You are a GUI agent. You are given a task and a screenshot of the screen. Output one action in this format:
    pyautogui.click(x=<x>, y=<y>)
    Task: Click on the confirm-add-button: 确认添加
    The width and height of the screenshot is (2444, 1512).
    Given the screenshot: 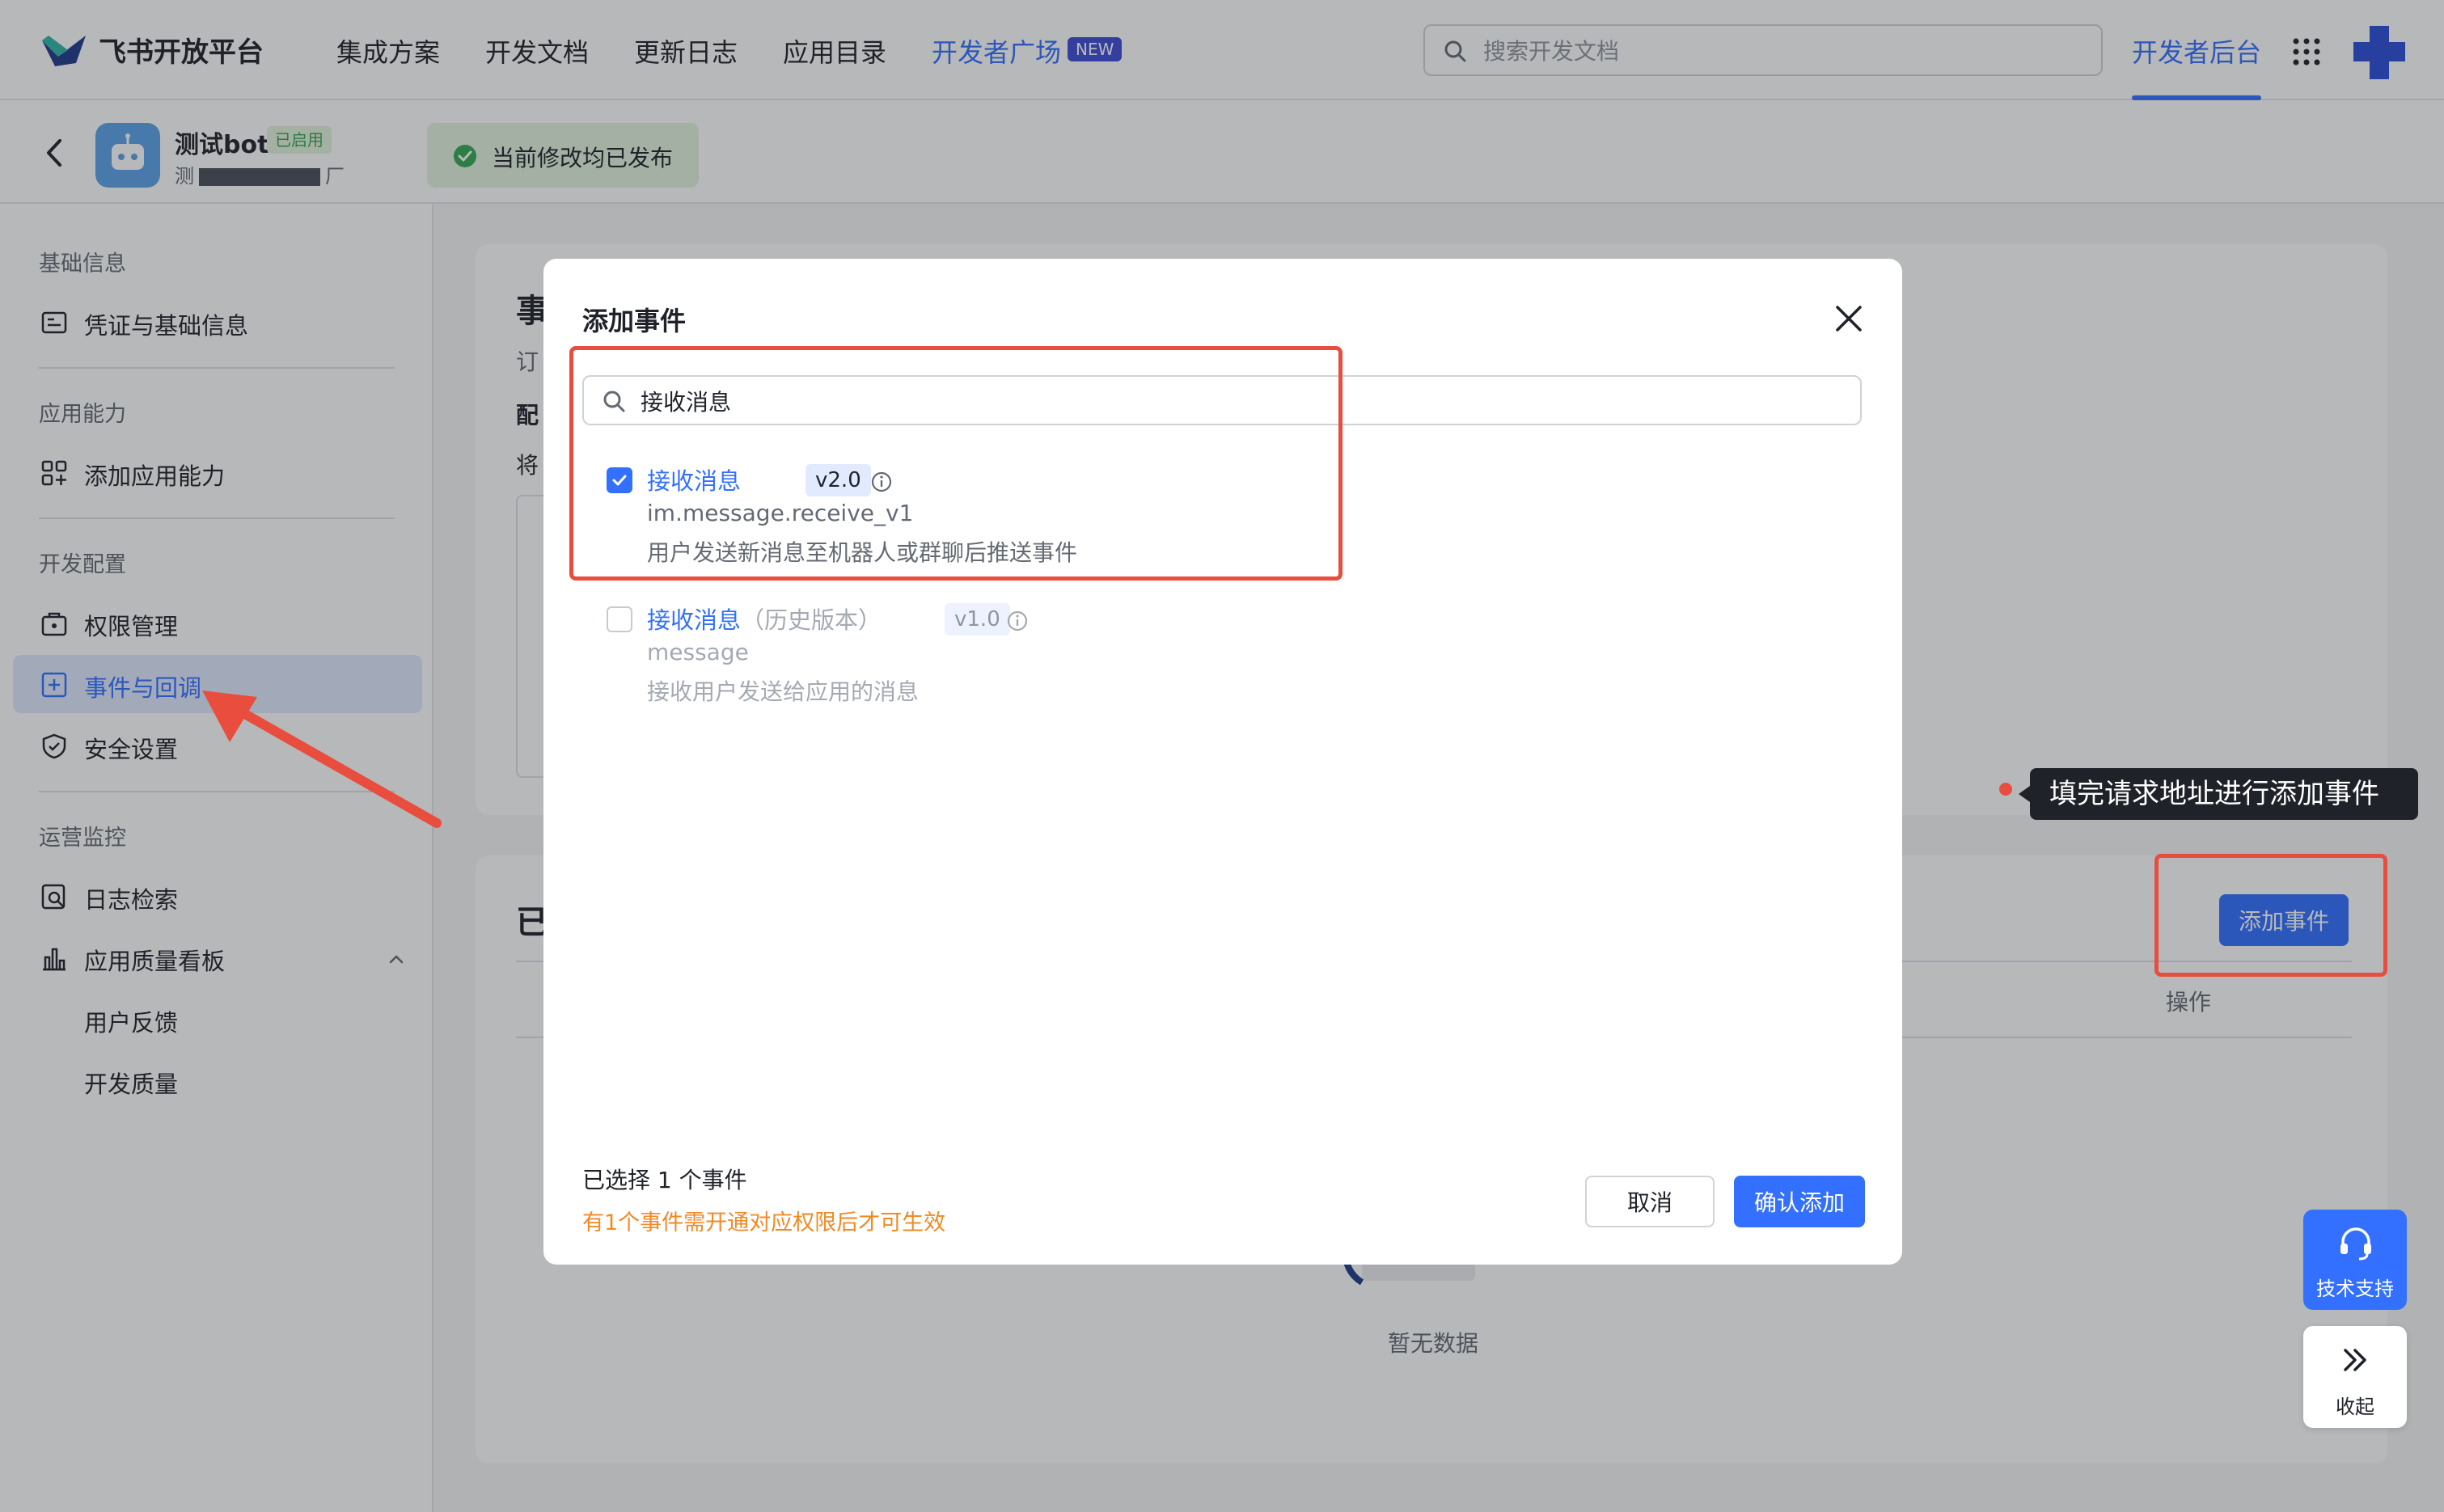 What is the action you would take?
    pyautogui.click(x=1799, y=1201)
    